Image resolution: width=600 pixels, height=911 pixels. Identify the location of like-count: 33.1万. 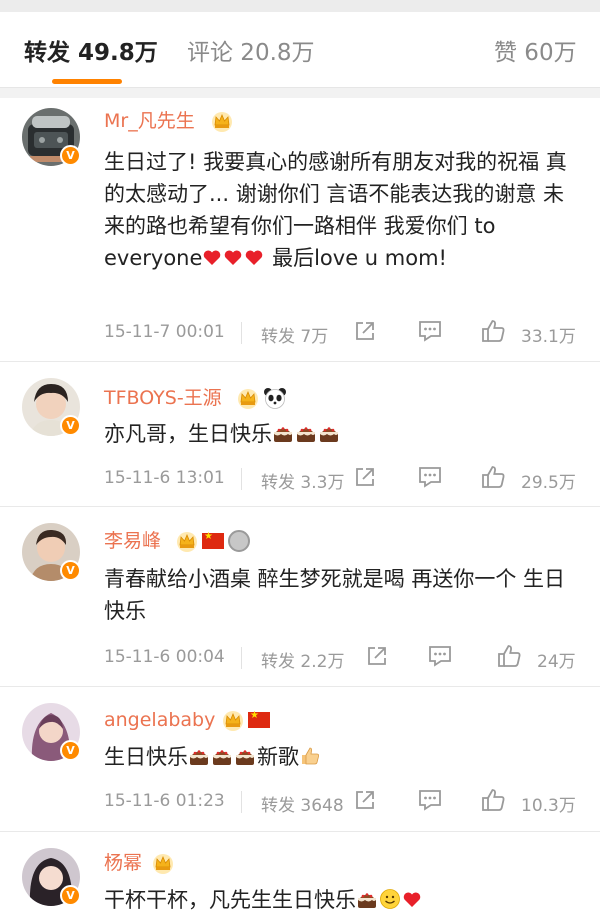
(548, 337).